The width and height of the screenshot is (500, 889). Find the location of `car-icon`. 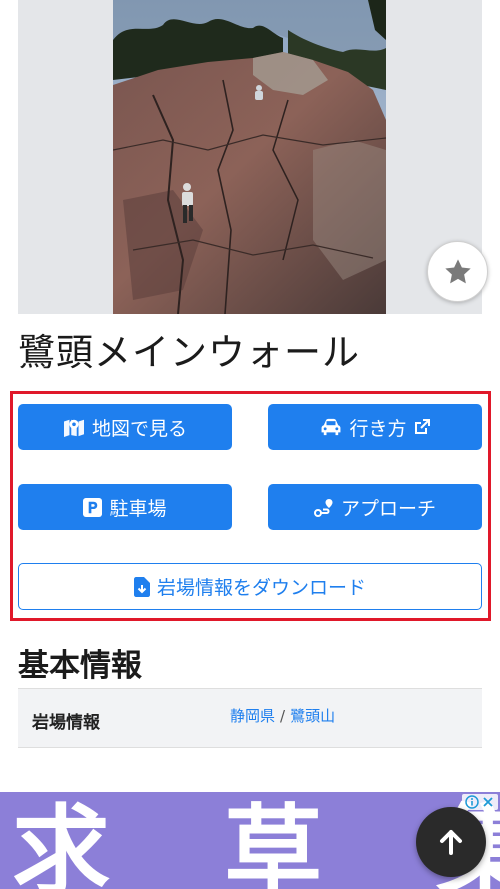

car-icon is located at coordinates (331, 427).